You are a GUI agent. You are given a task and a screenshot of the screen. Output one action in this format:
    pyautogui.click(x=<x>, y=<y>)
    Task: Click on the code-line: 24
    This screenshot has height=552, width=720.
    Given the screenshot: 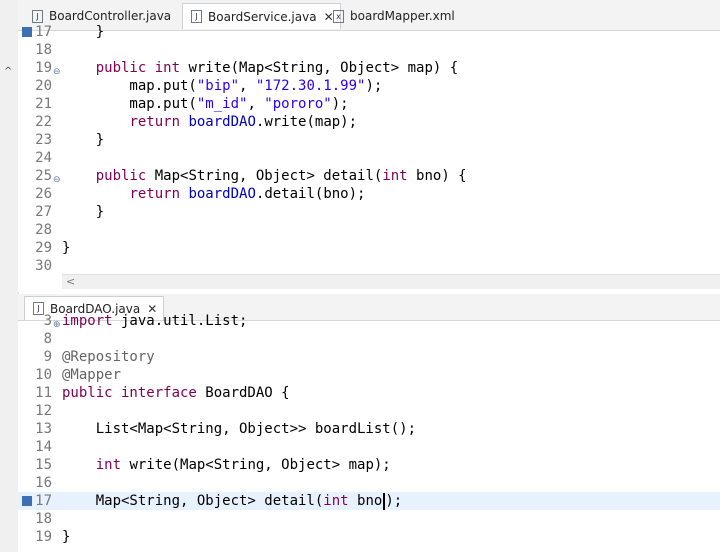 What is the action you would take?
    pyautogui.click(x=43, y=158)
    